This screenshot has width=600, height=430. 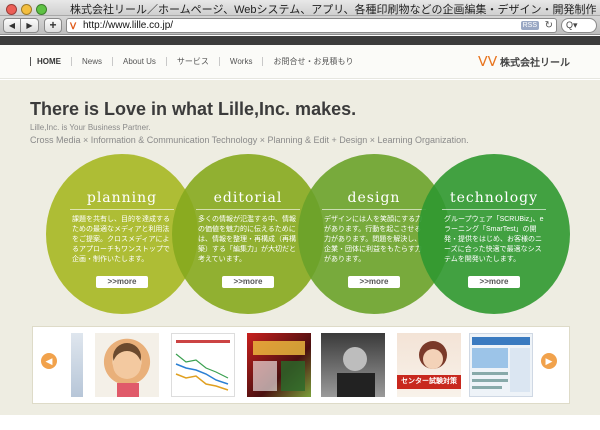 I want to click on magnifier-icon: Q▾, so click(x=572, y=25).